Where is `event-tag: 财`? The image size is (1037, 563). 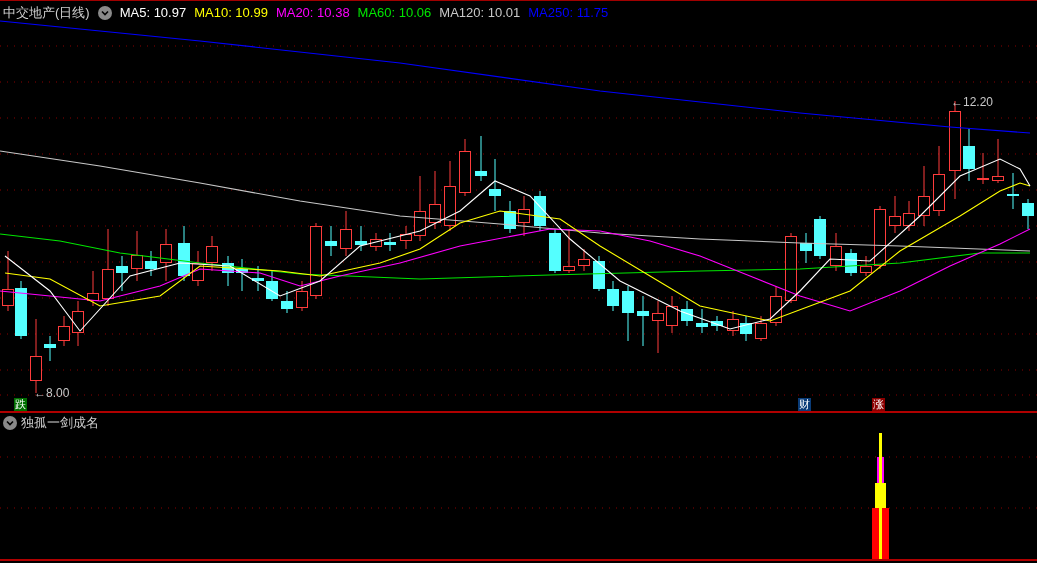
event-tag: 财 is located at coordinates (804, 404).